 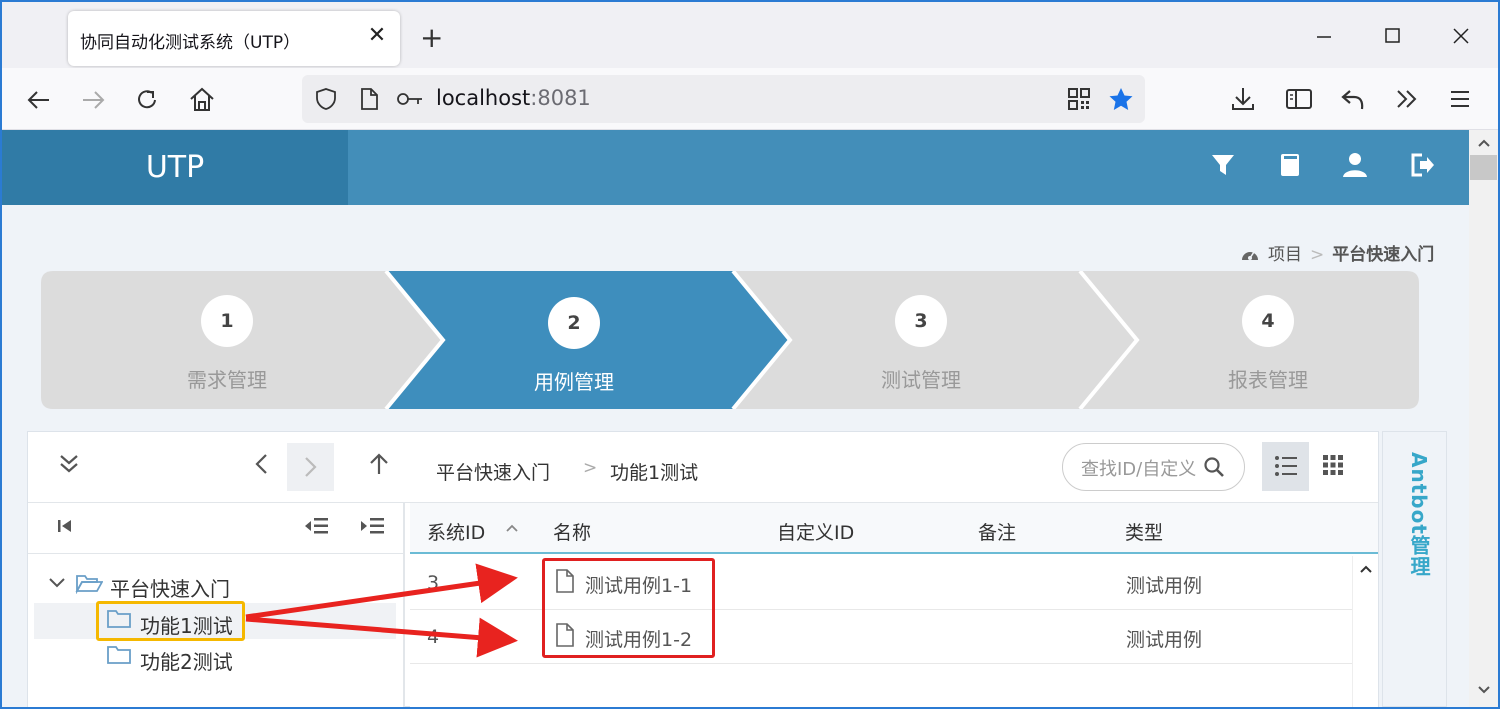 What do you see at coordinates (39, 100) in the screenshot?
I see `back-icon` at bounding box center [39, 100].